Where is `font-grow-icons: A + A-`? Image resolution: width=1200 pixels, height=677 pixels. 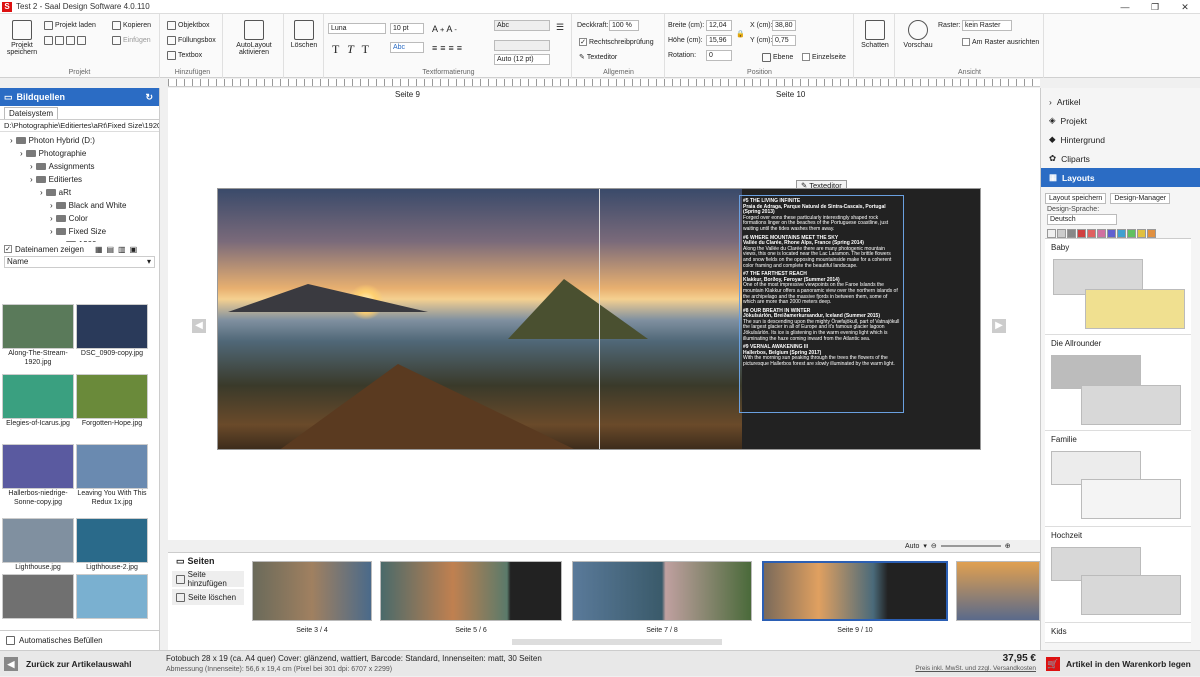
font-grow-icons: A + A- is located at coordinates (444, 29).